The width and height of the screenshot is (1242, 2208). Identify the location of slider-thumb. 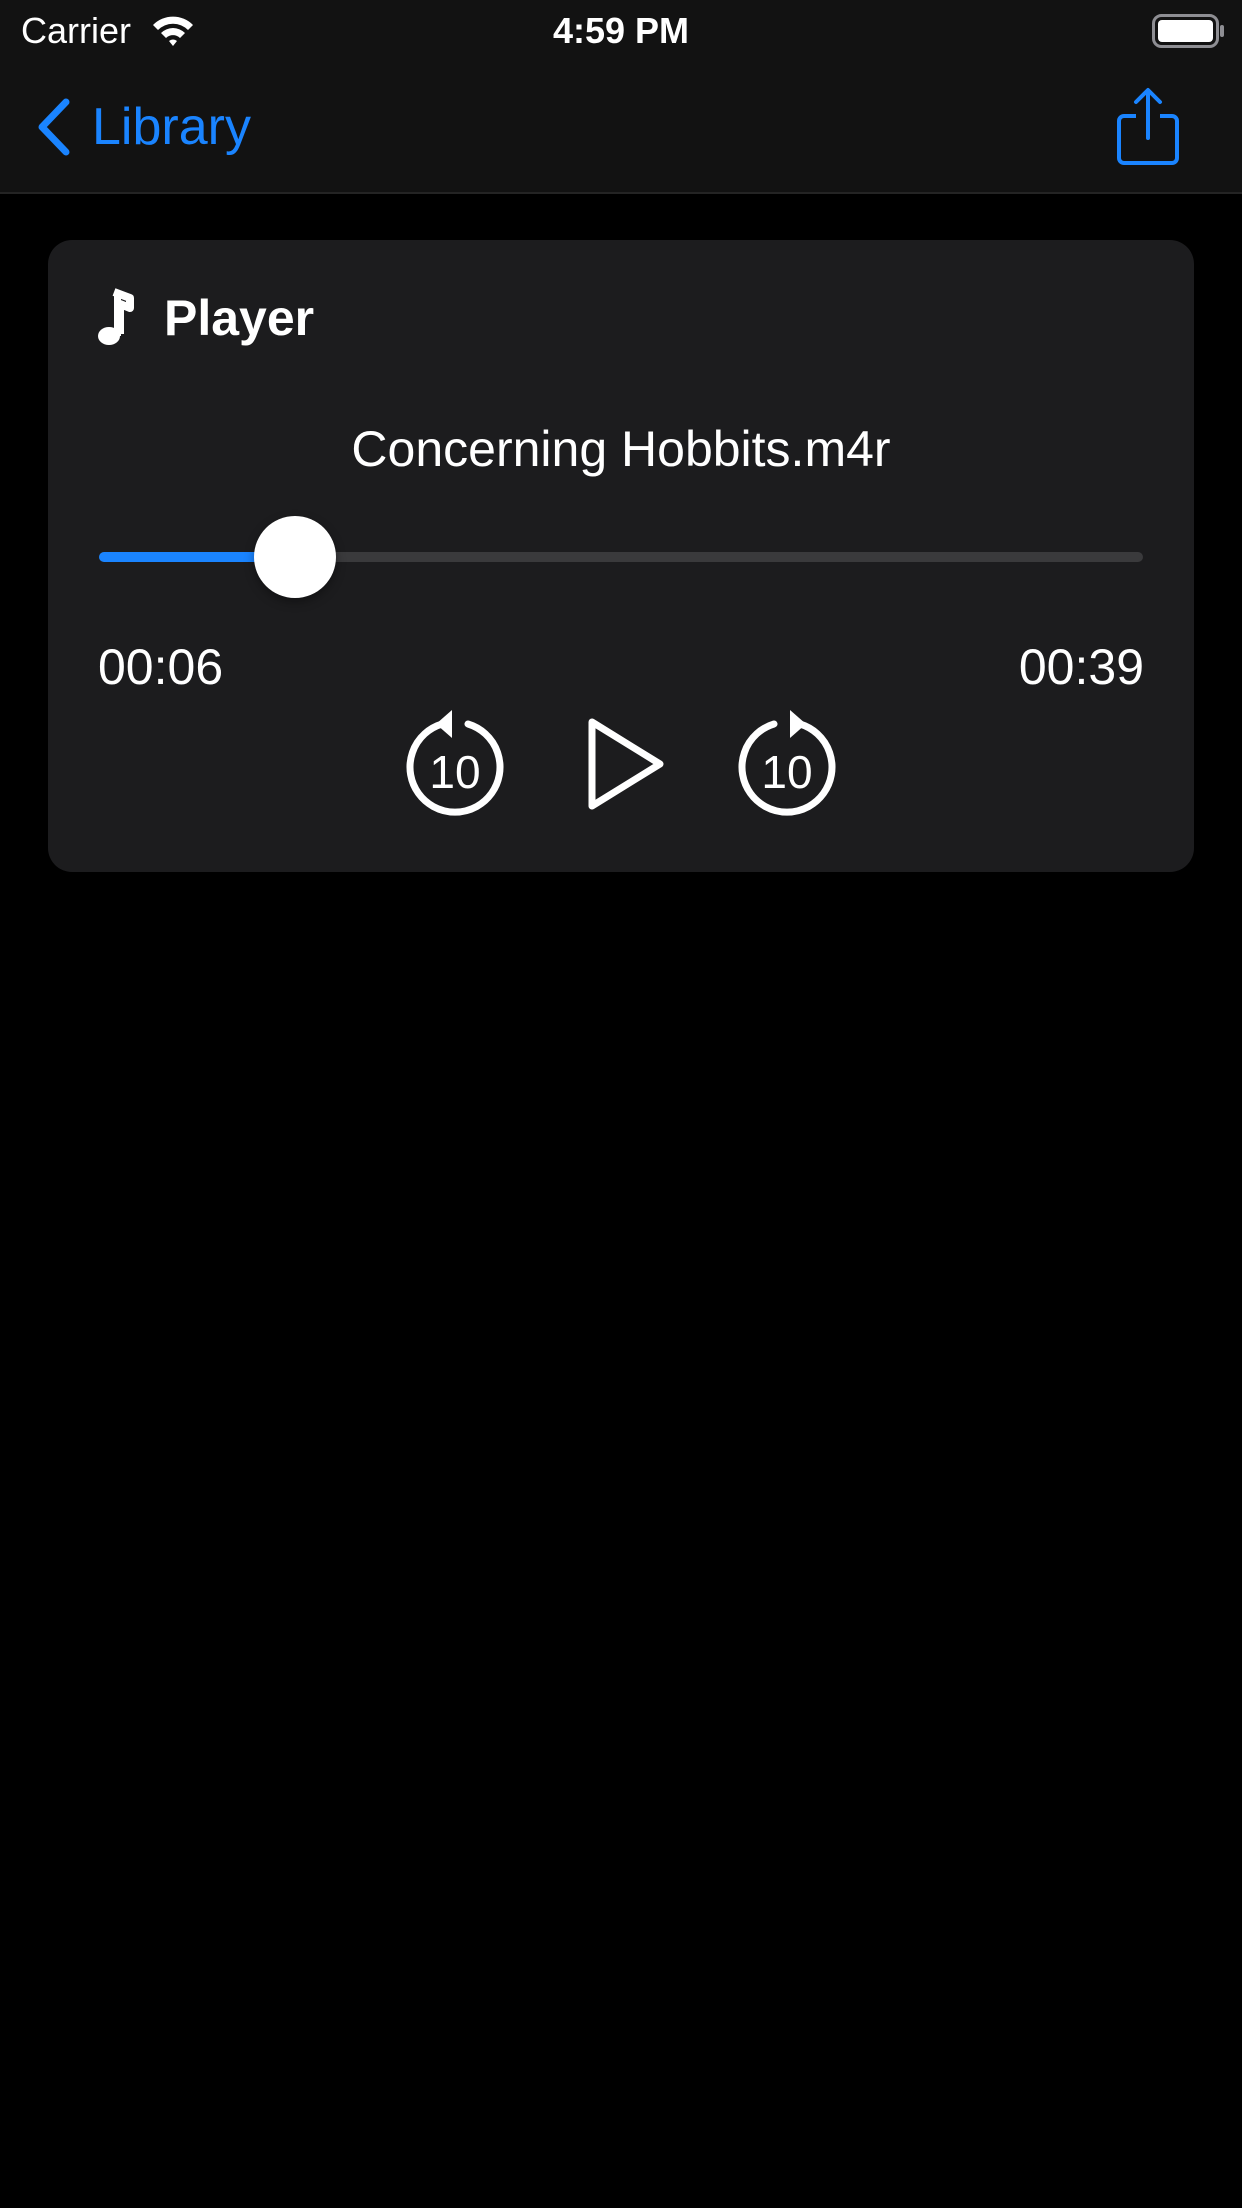
(295, 557).